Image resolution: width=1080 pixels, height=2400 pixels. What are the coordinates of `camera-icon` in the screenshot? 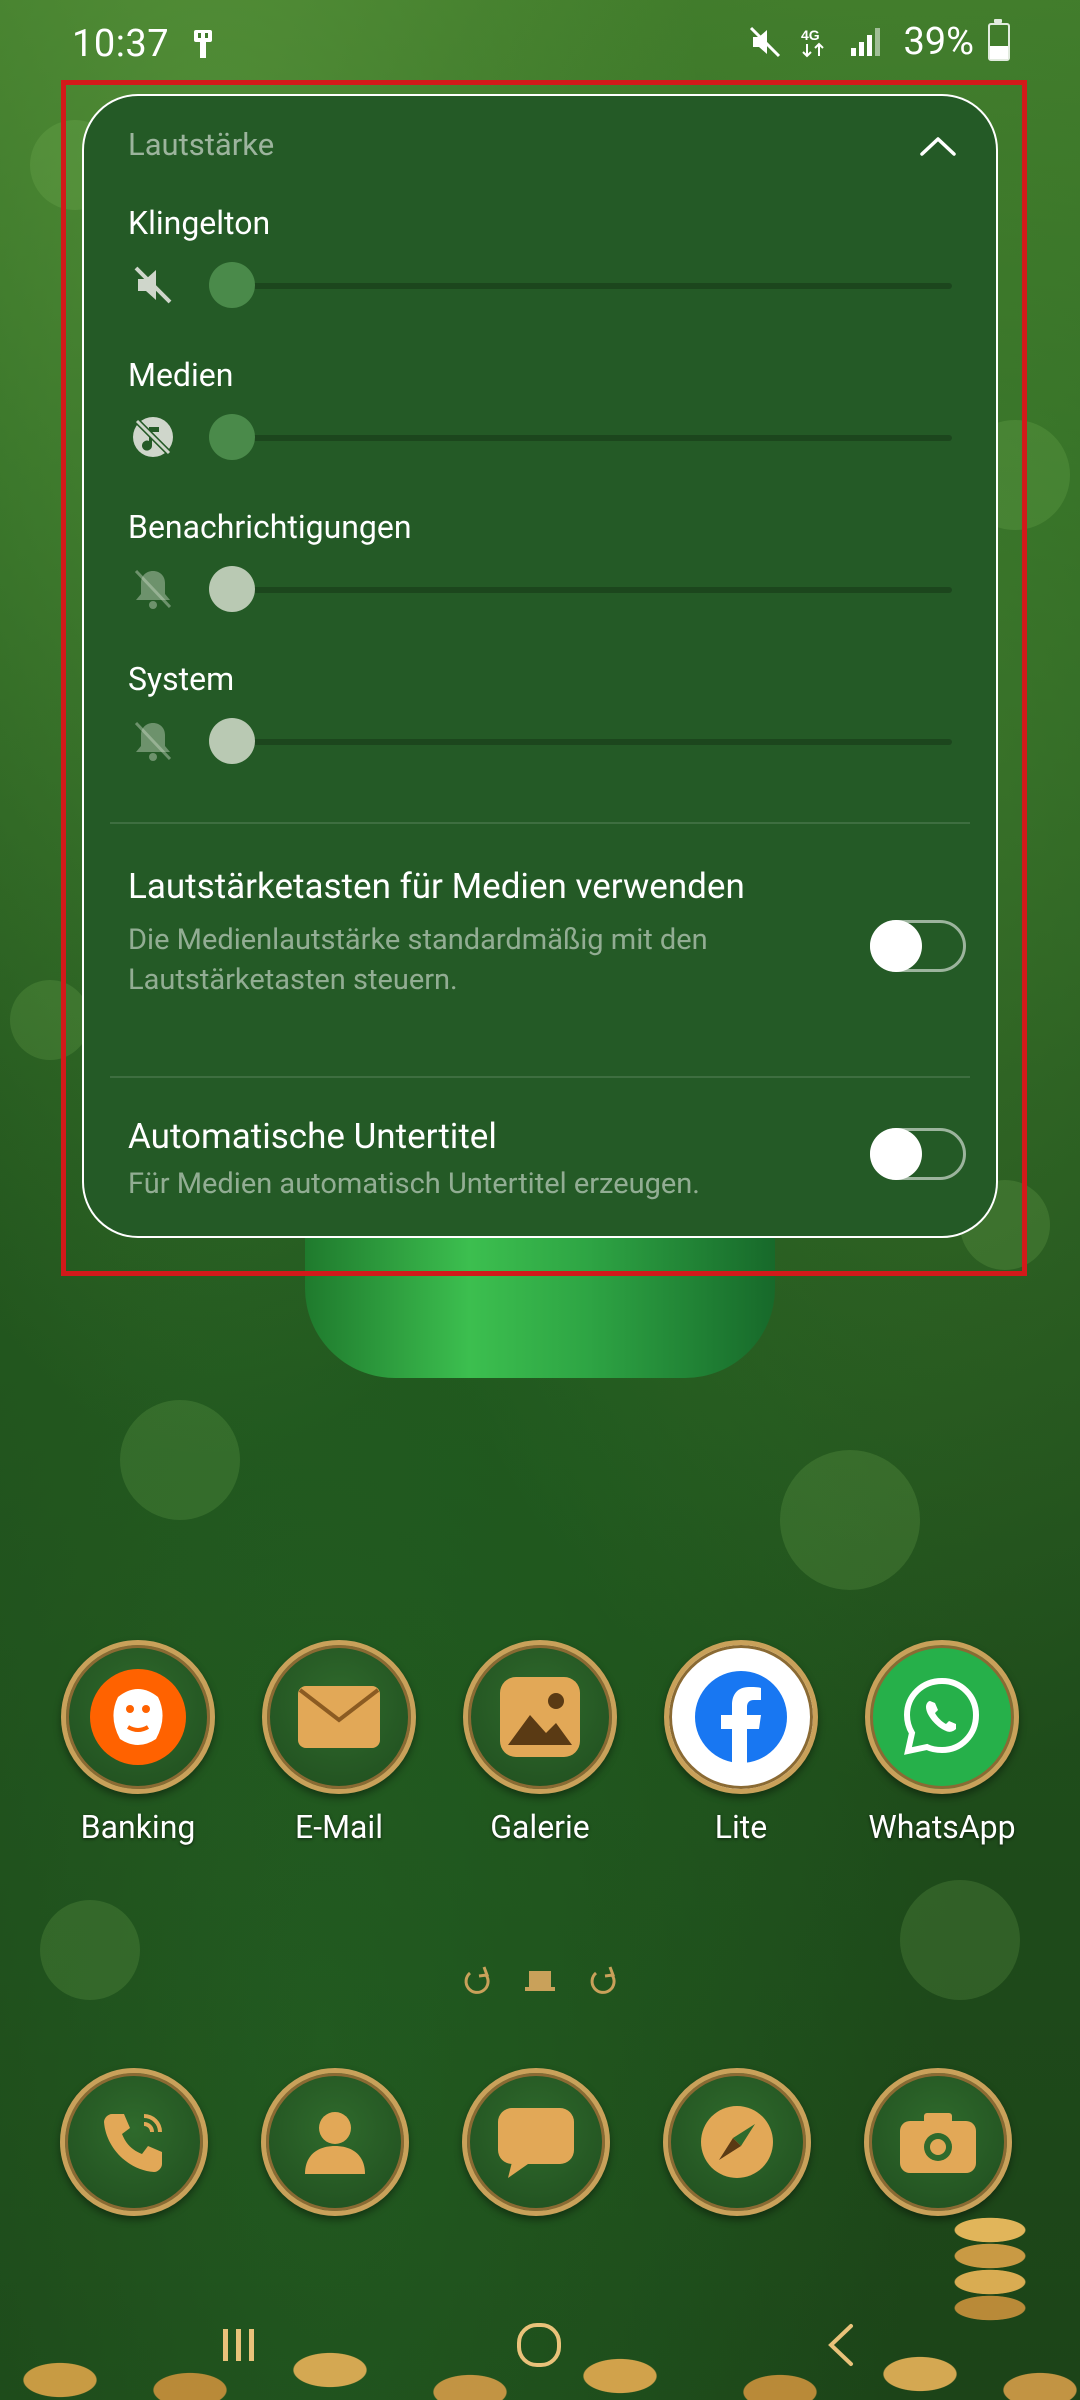 It's located at (938, 2142).